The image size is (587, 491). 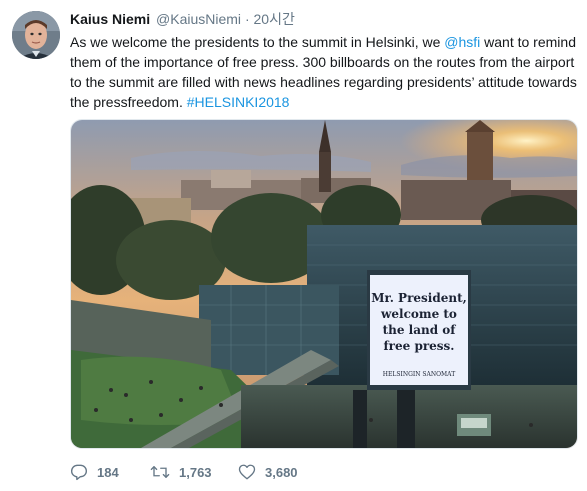 I want to click on like-count: 3,680, so click(x=281, y=472).